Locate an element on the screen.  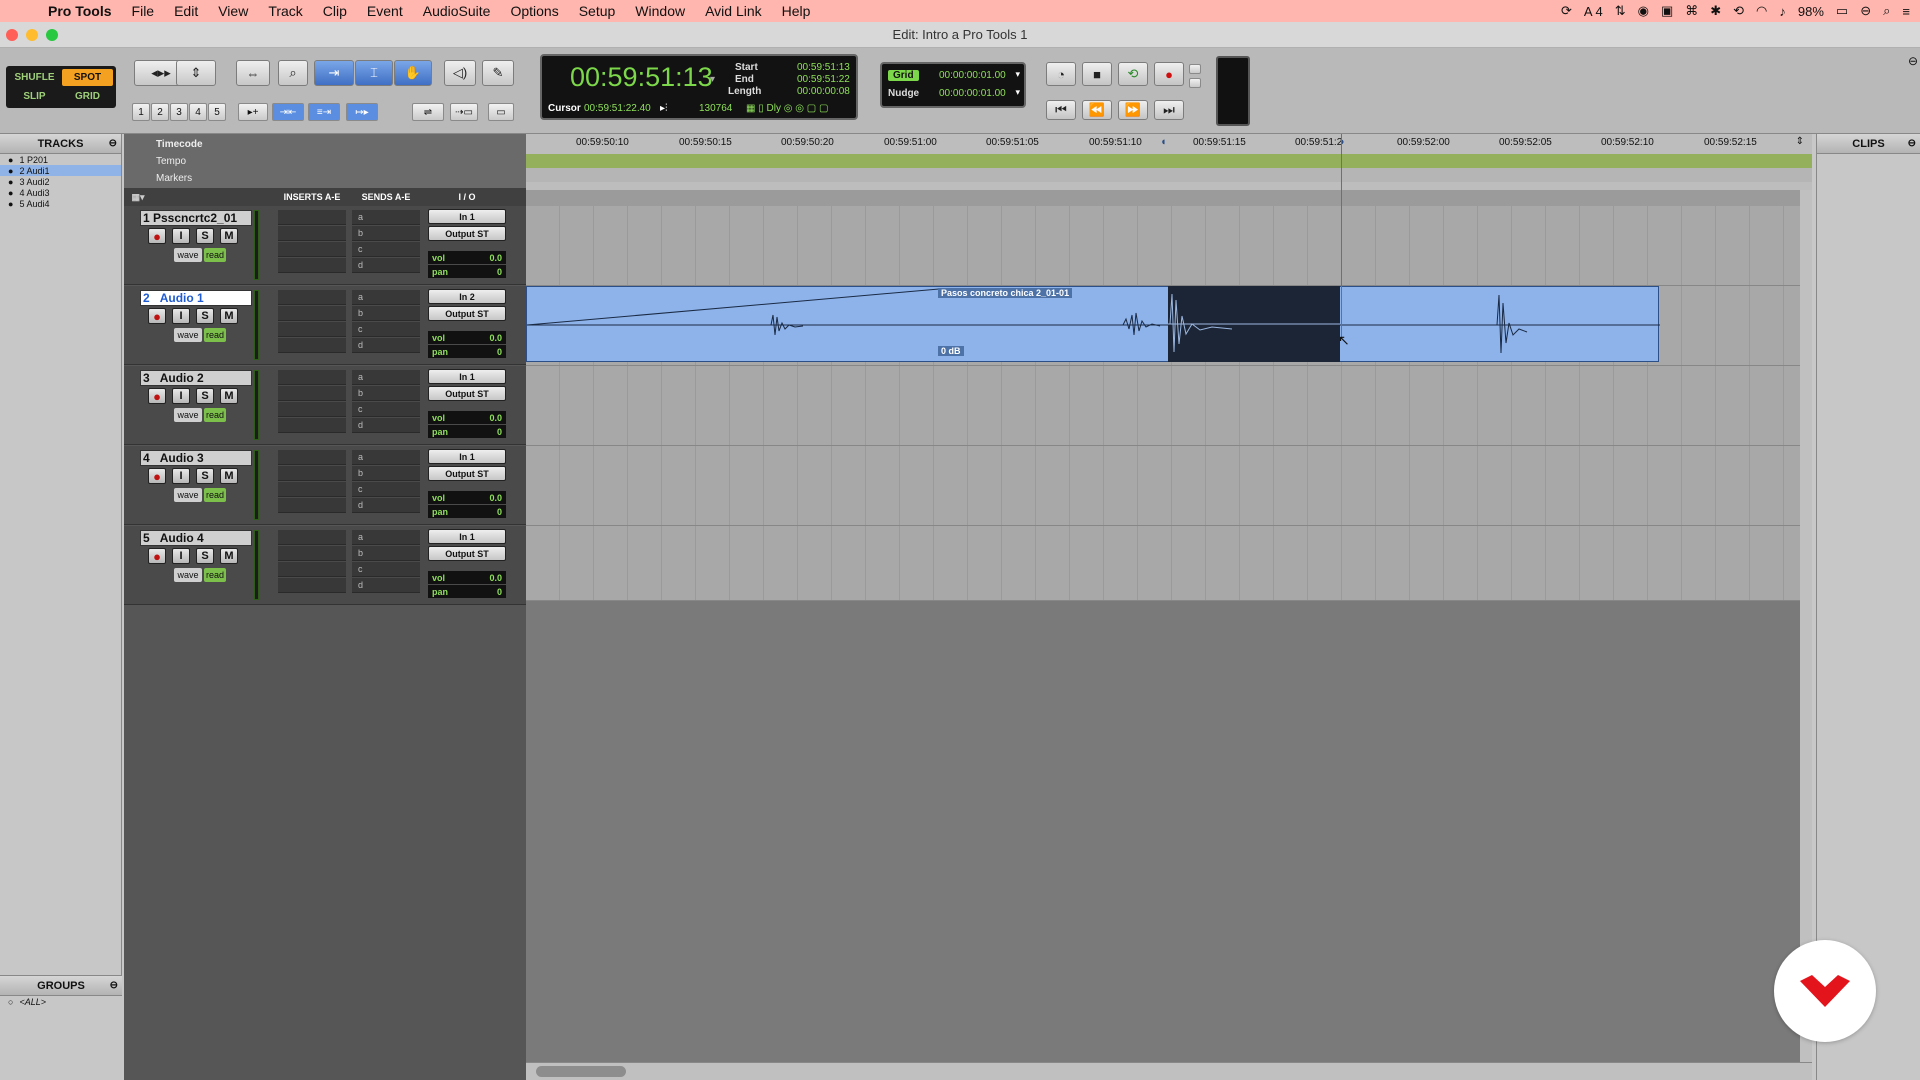
menu-audiosuite: AudioSuite is located at coordinates (457, 11).